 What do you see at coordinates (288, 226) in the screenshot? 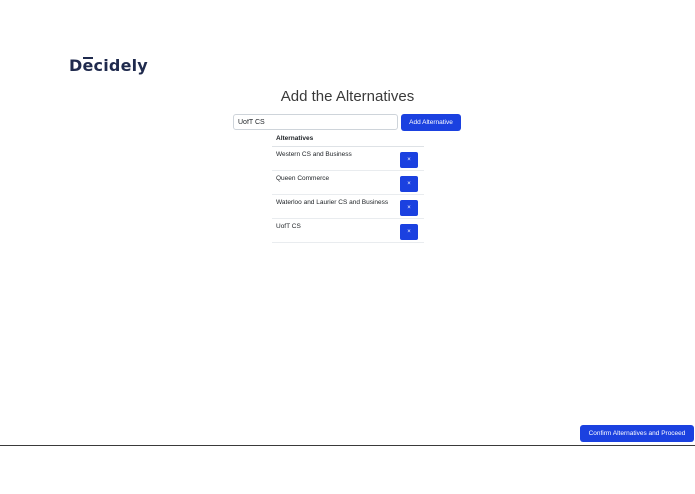
I see `alternative-label: UofT CS` at bounding box center [288, 226].